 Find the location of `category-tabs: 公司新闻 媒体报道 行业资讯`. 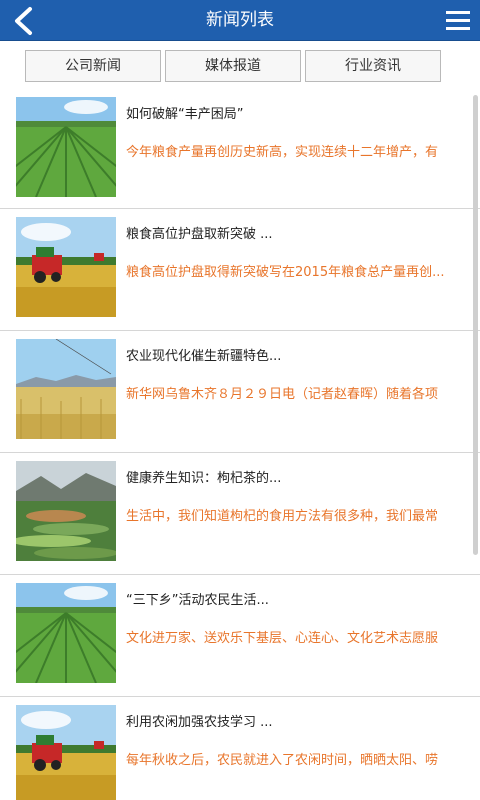

category-tabs: 公司新闻 媒体报道 行业资讯 is located at coordinates (240, 65).